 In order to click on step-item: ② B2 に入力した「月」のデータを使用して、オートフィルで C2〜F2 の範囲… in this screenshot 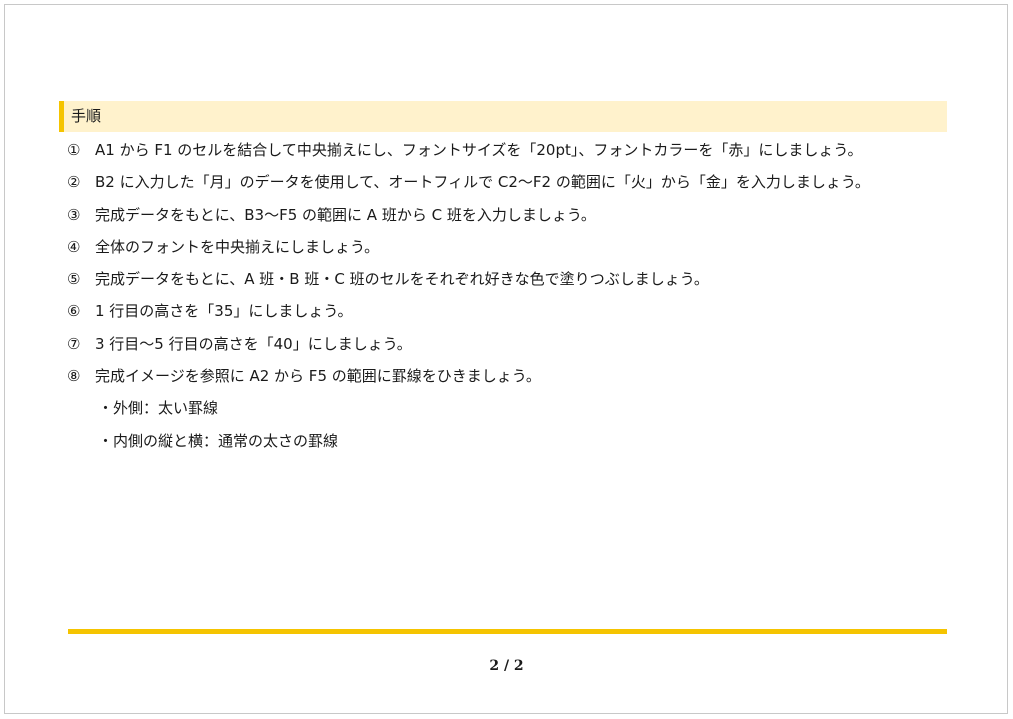, I will do `click(507, 187)`.